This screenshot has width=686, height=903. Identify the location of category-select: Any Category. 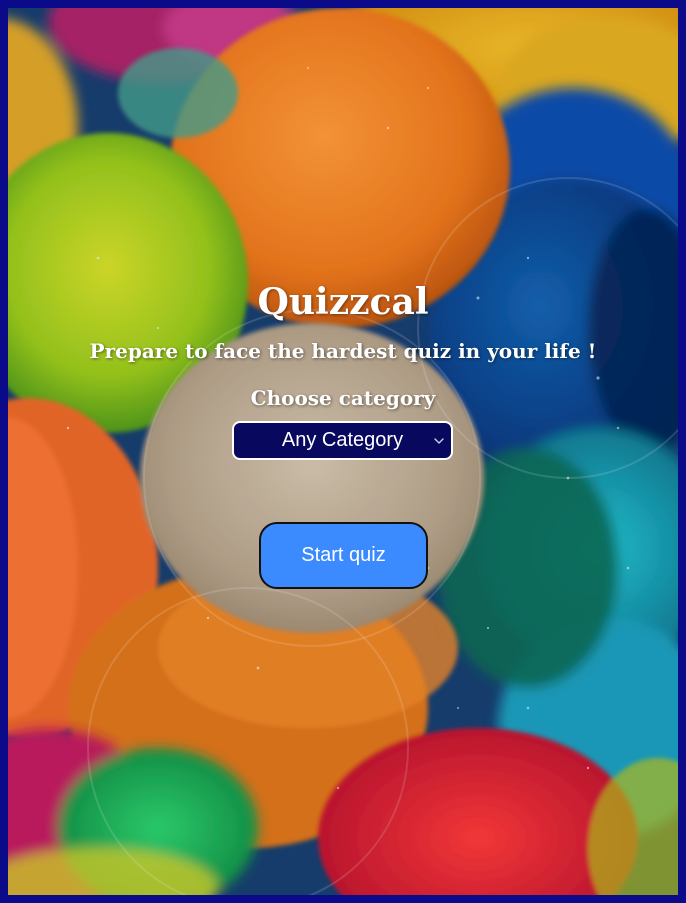
(342, 440).